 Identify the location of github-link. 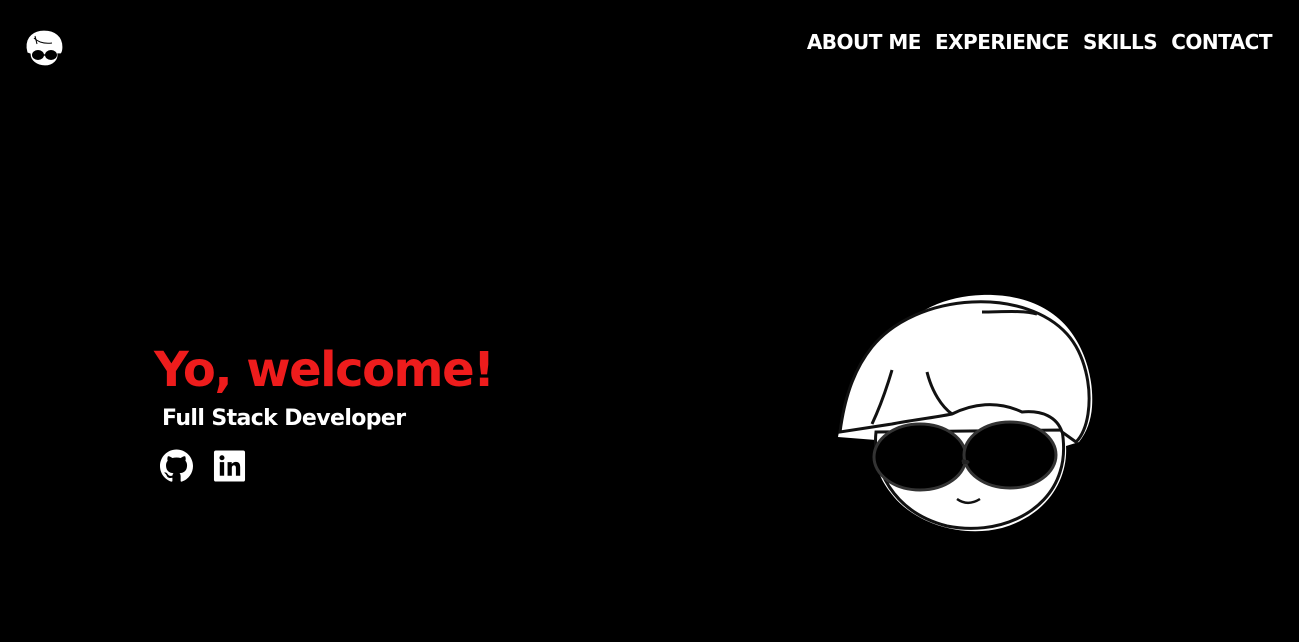
(176, 466).